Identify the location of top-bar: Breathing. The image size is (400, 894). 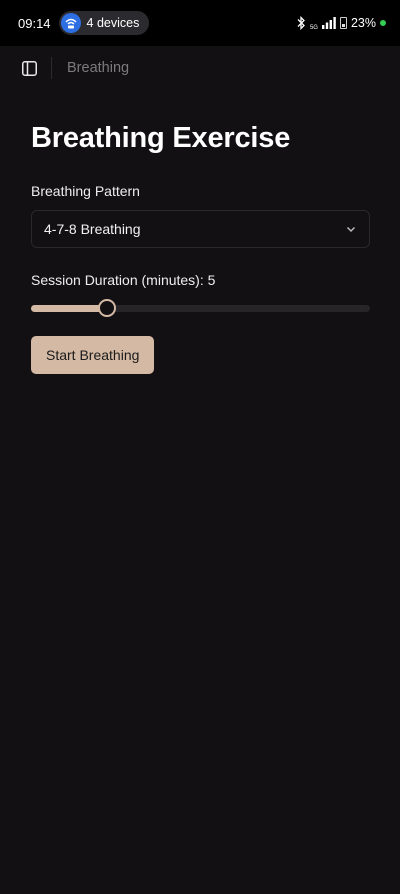
(200, 68).